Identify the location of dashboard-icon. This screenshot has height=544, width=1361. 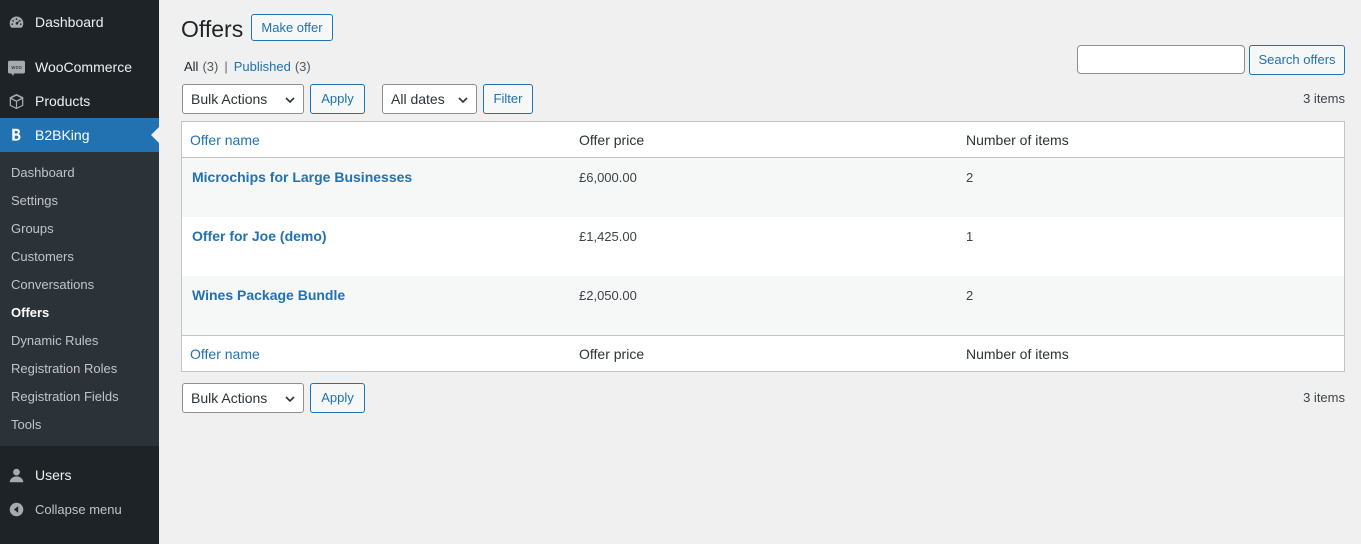
(16, 22).